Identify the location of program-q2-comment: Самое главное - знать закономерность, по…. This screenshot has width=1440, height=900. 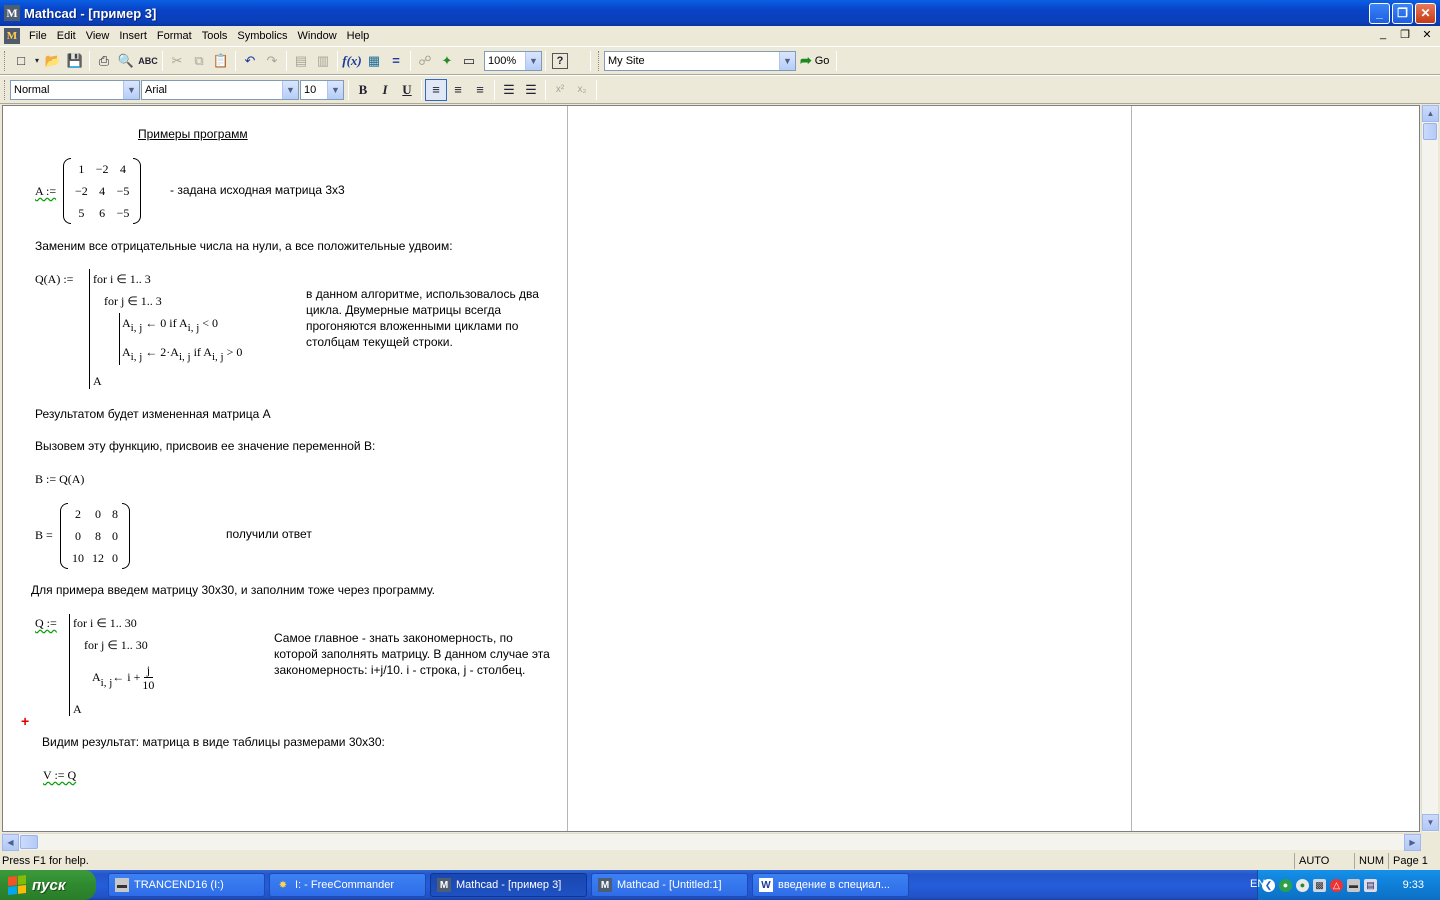
(414, 654).